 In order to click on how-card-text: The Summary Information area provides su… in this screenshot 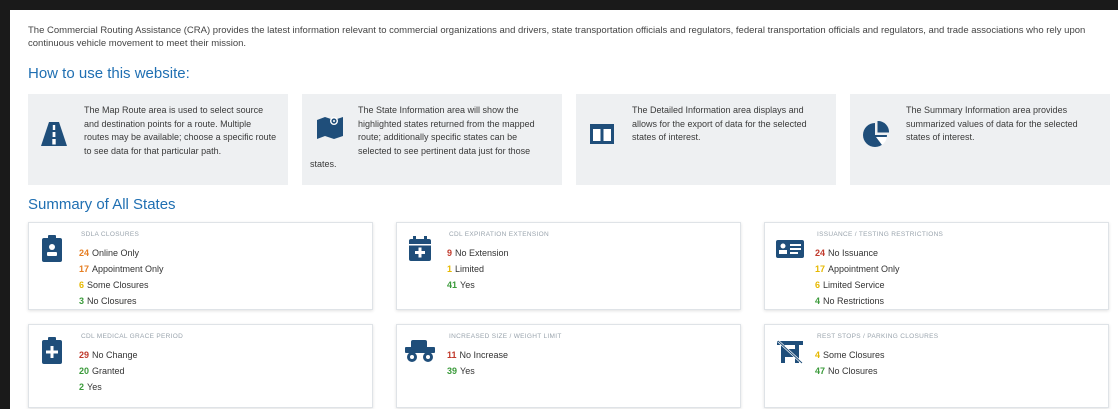, I will do `click(992, 123)`.